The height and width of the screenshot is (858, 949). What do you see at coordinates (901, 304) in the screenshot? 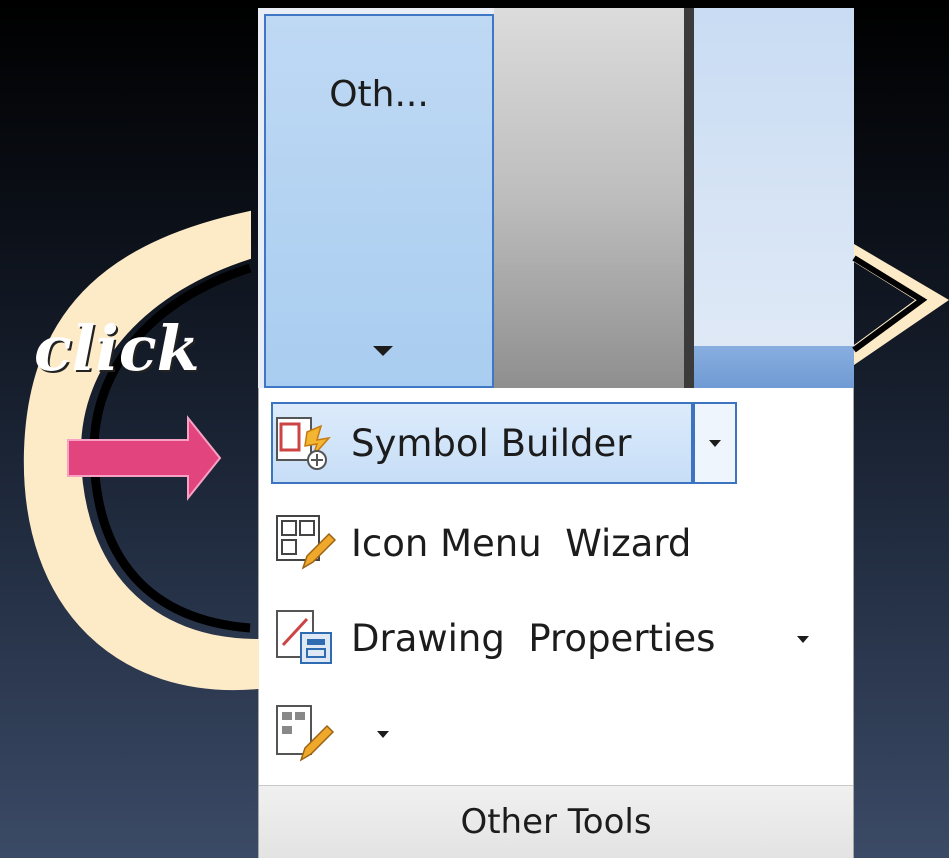
I see `chevron-right-arrow-icon` at bounding box center [901, 304].